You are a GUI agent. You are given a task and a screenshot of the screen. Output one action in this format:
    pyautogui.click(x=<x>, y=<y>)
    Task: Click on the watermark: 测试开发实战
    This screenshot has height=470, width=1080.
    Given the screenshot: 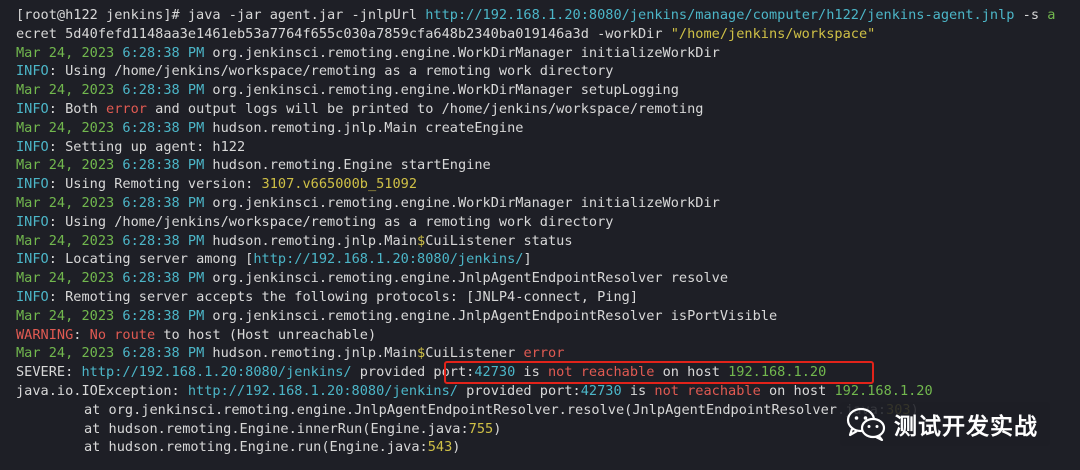 What is the action you would take?
    pyautogui.click(x=945, y=424)
    